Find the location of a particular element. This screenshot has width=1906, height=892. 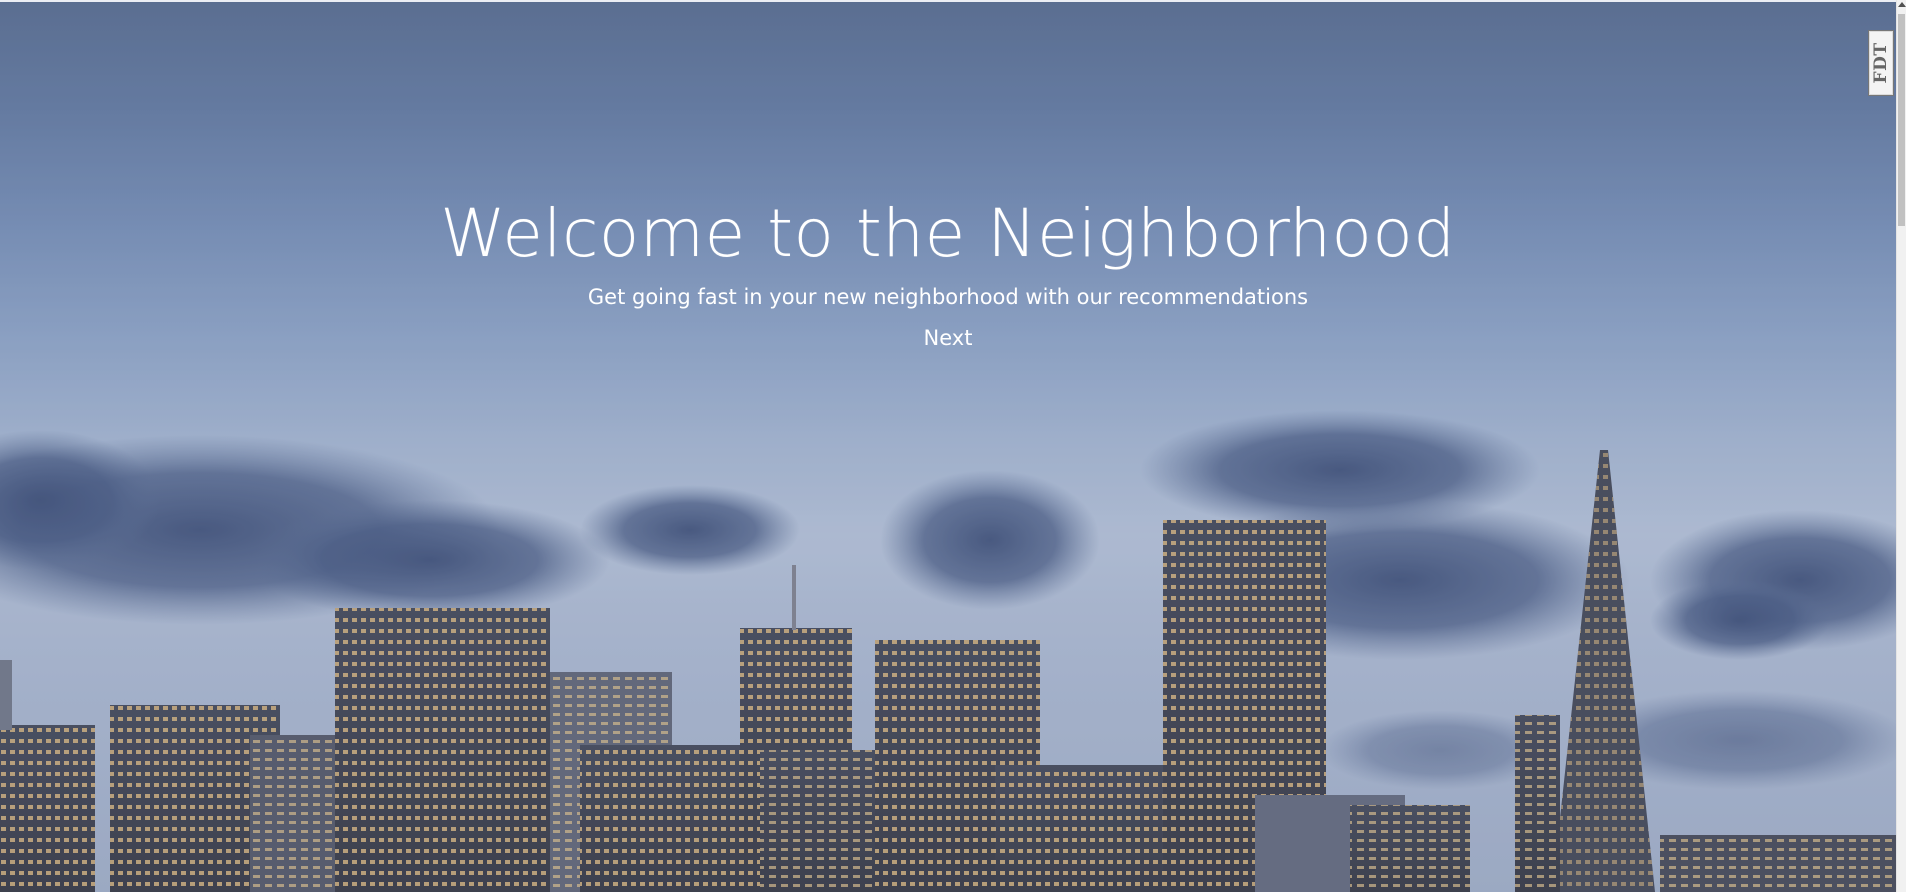

fdt-extension-icon: FDT is located at coordinates (1881, 63).